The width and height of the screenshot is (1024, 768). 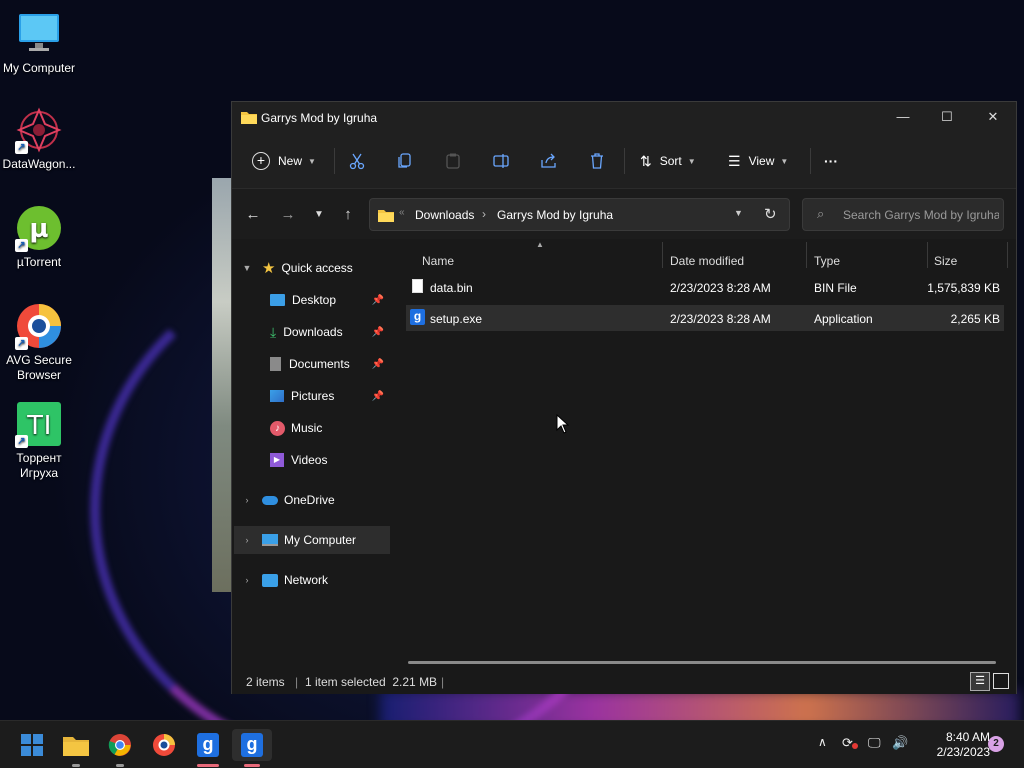 What do you see at coordinates (269, 268) in the screenshot?
I see `star-icon: ★` at bounding box center [269, 268].